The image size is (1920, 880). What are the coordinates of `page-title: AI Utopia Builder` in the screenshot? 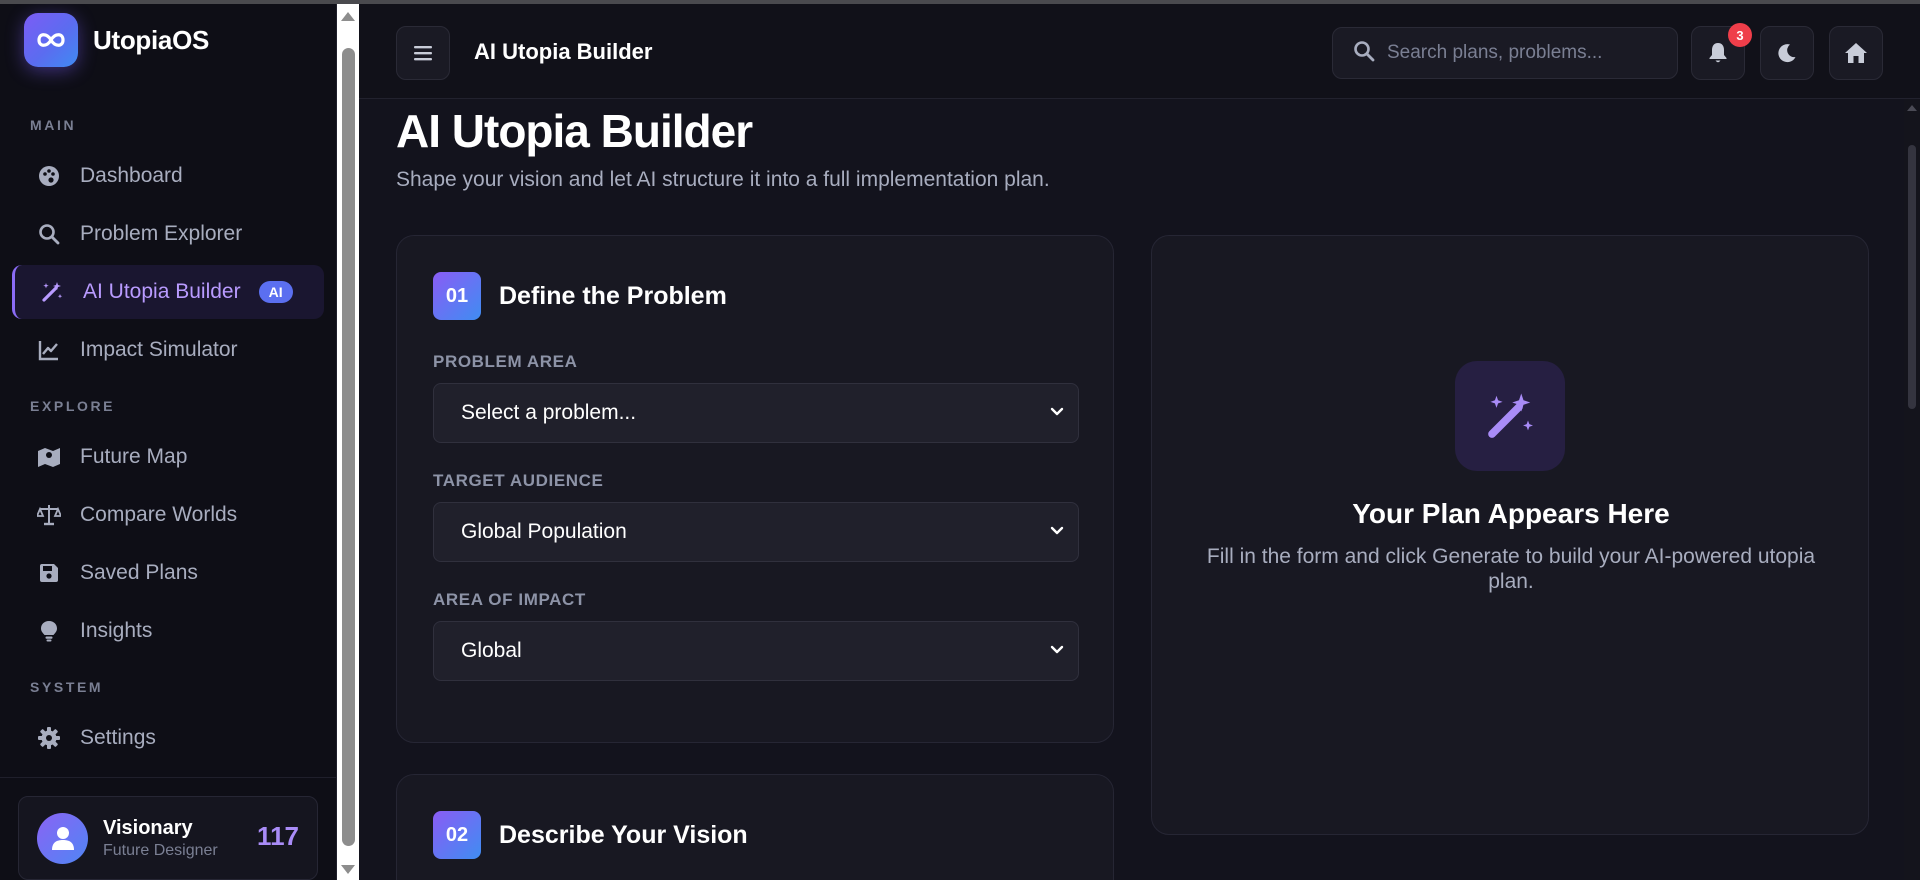 It's located at (574, 131).